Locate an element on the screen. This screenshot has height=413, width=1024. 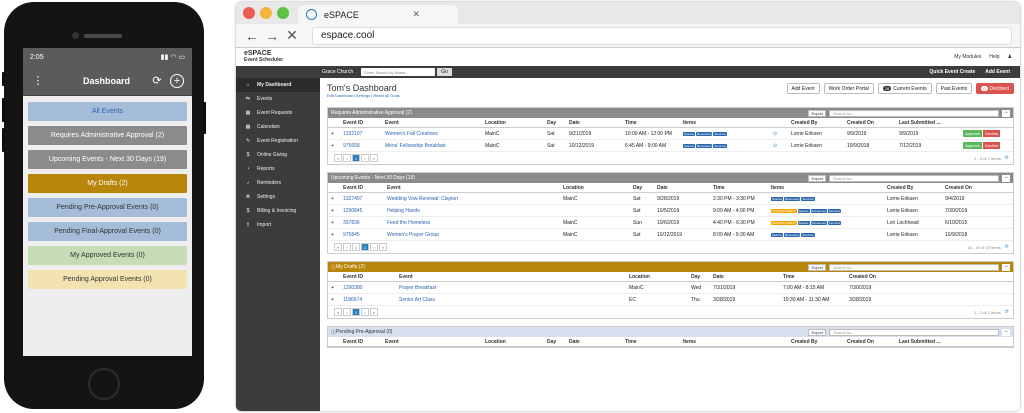
past-events-button: Past Events is located at coordinates (954, 88).